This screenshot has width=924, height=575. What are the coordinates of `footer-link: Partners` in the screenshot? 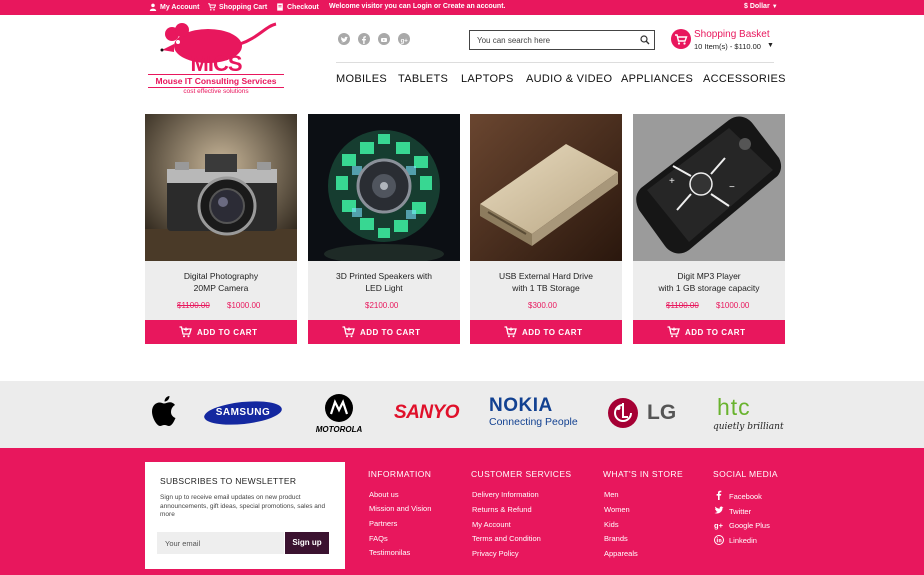 It's located at (383, 523).